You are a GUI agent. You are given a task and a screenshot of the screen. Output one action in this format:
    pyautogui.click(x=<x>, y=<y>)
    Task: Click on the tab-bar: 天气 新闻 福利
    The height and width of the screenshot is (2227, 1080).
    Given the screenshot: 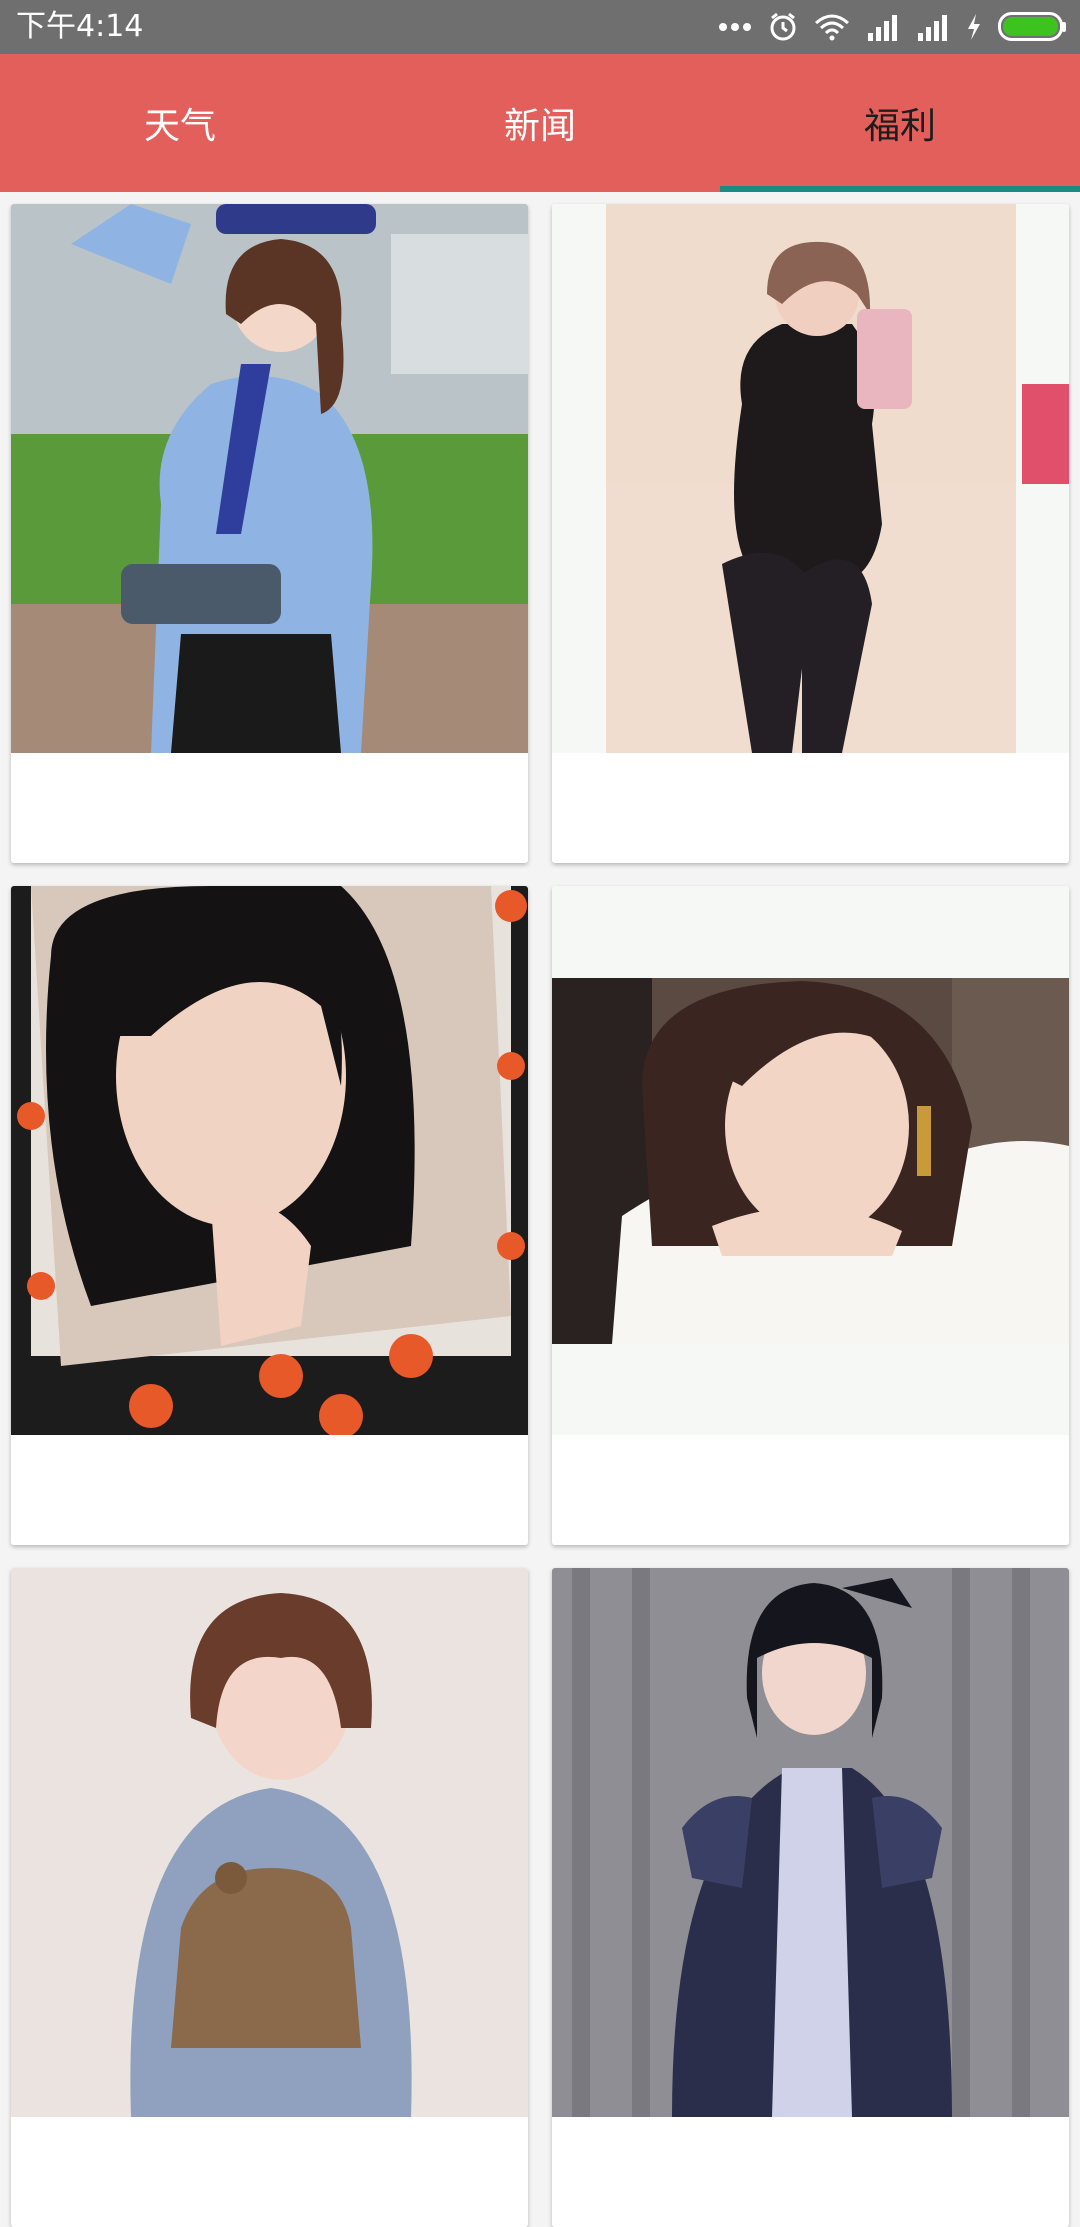 What is the action you would take?
    pyautogui.click(x=540, y=123)
    